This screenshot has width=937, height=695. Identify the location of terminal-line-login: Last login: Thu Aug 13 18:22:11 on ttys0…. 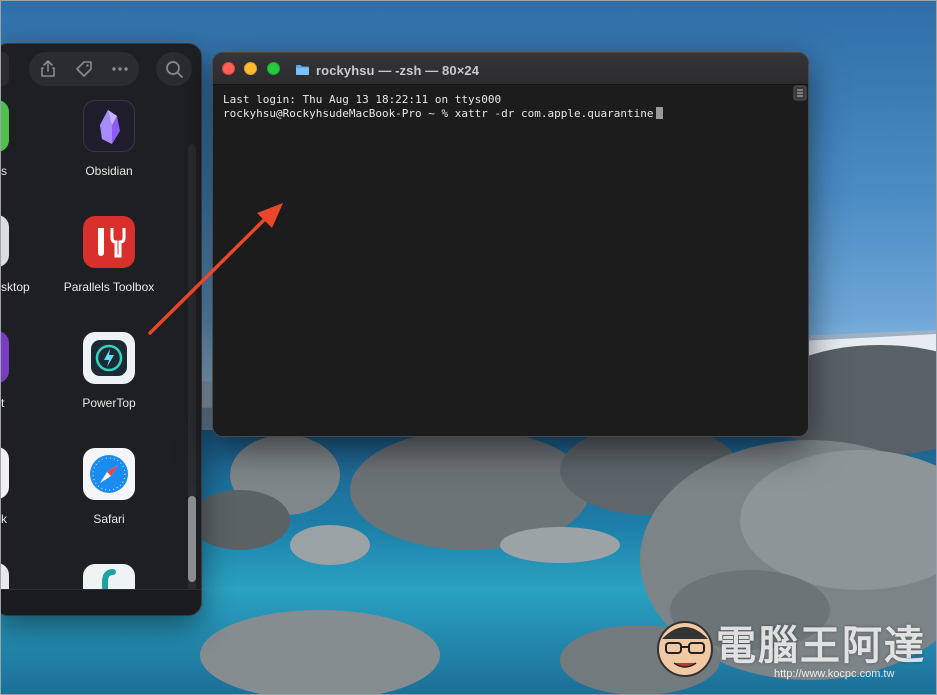
(362, 99).